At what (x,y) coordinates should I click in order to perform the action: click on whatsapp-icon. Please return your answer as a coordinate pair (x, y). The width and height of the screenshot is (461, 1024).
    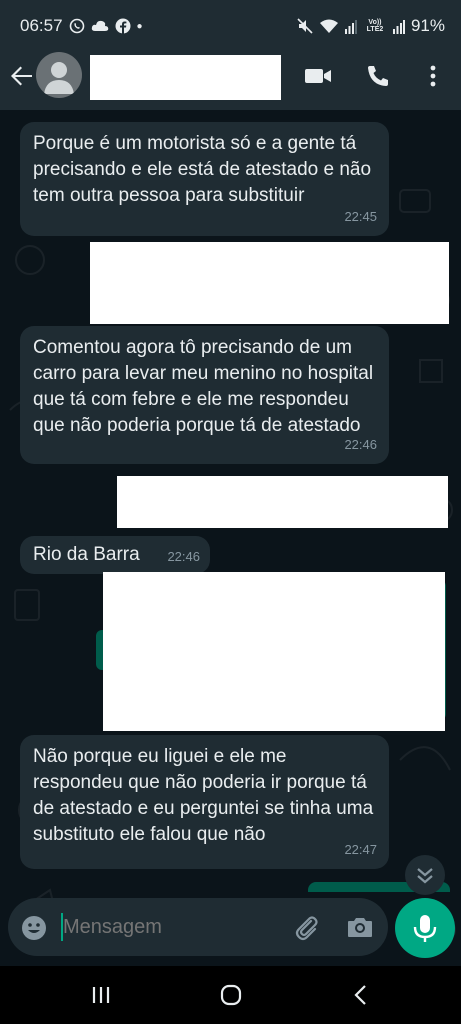
    Looking at the image, I should click on (76, 26).